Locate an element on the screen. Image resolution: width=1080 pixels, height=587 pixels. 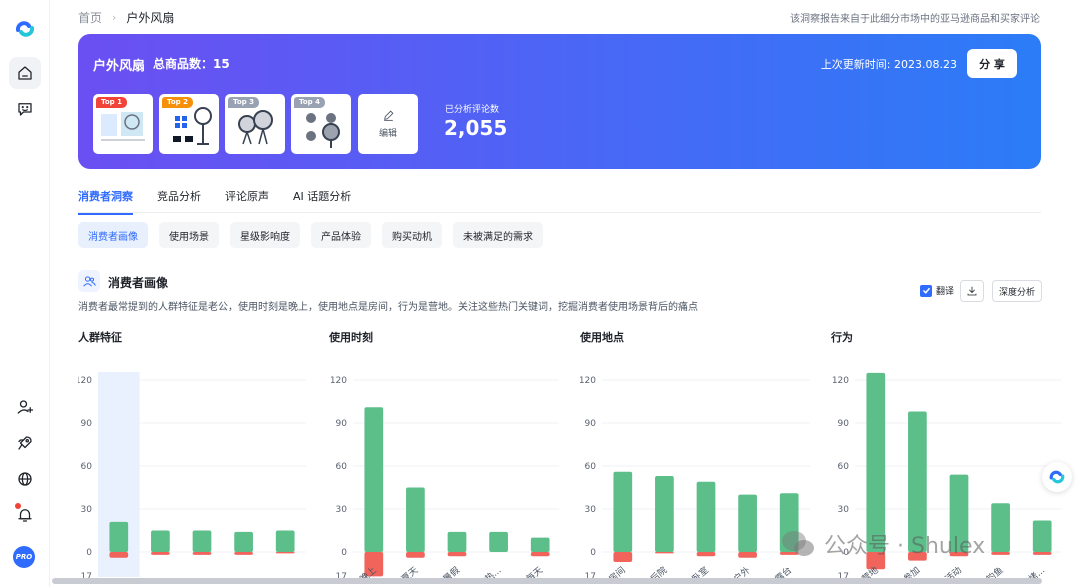
top-1-tag: Top 1 is located at coordinates (111, 102).